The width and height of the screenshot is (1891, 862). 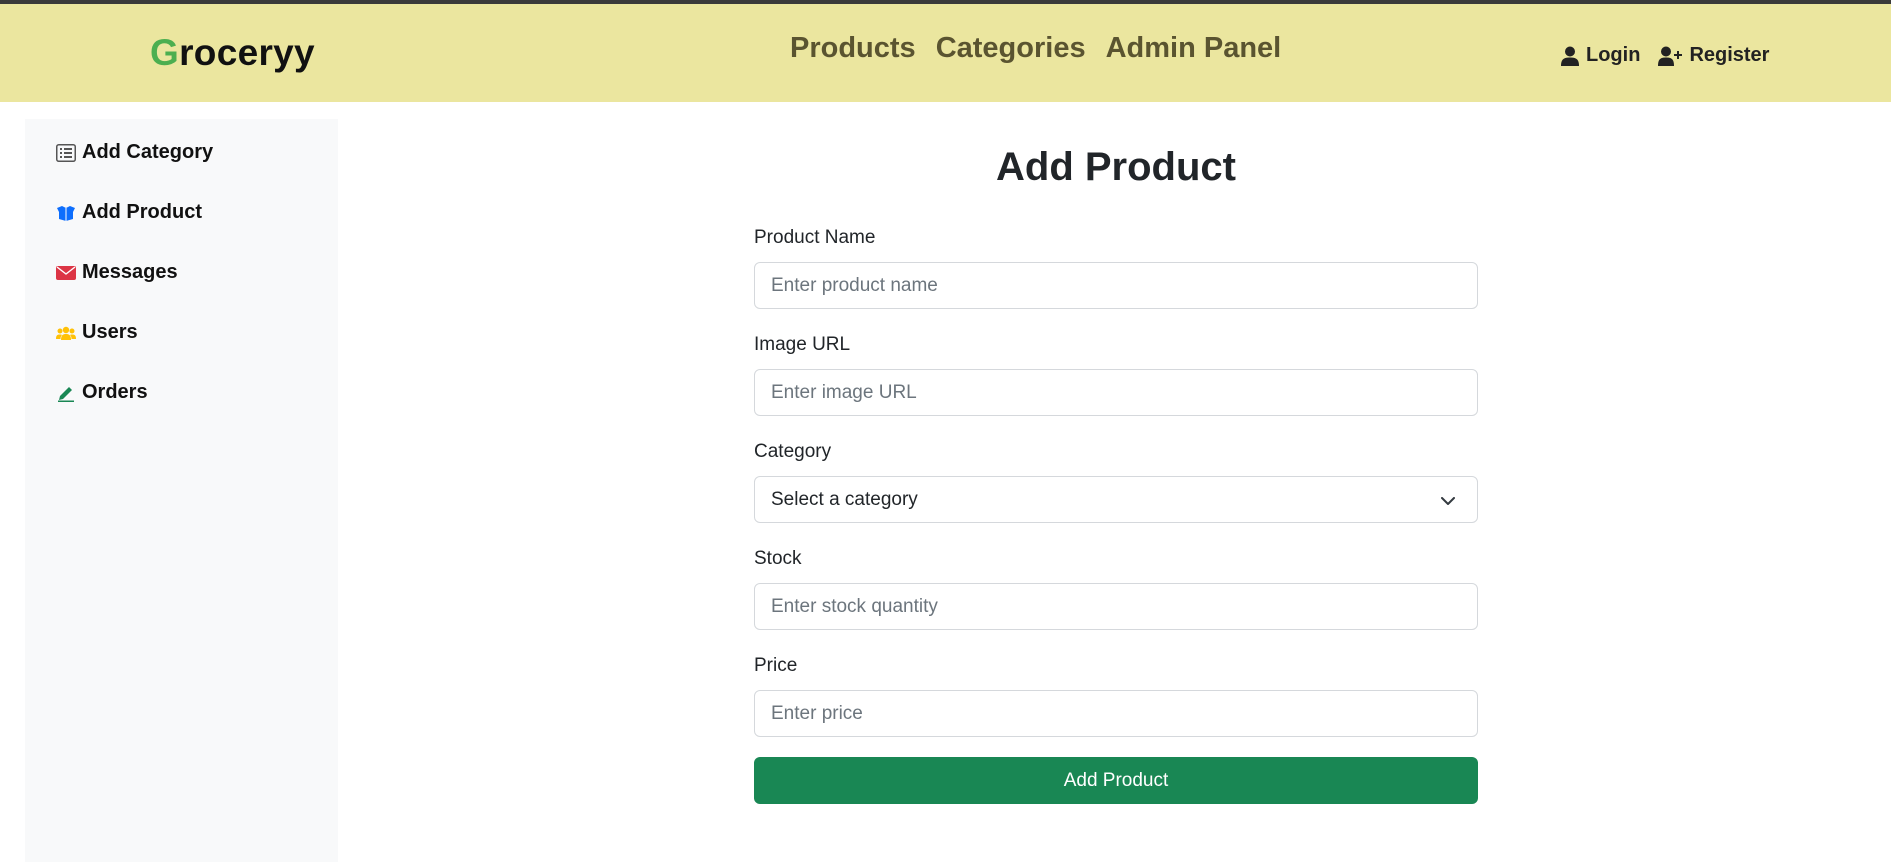 I want to click on stock-input, so click(x=1116, y=606).